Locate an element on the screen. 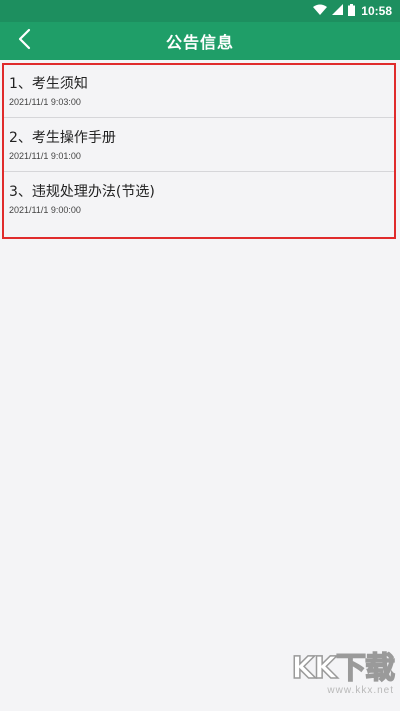 The image size is (400, 711). announcement-date: 2021/11/1 9:00:00 is located at coordinates (45, 210).